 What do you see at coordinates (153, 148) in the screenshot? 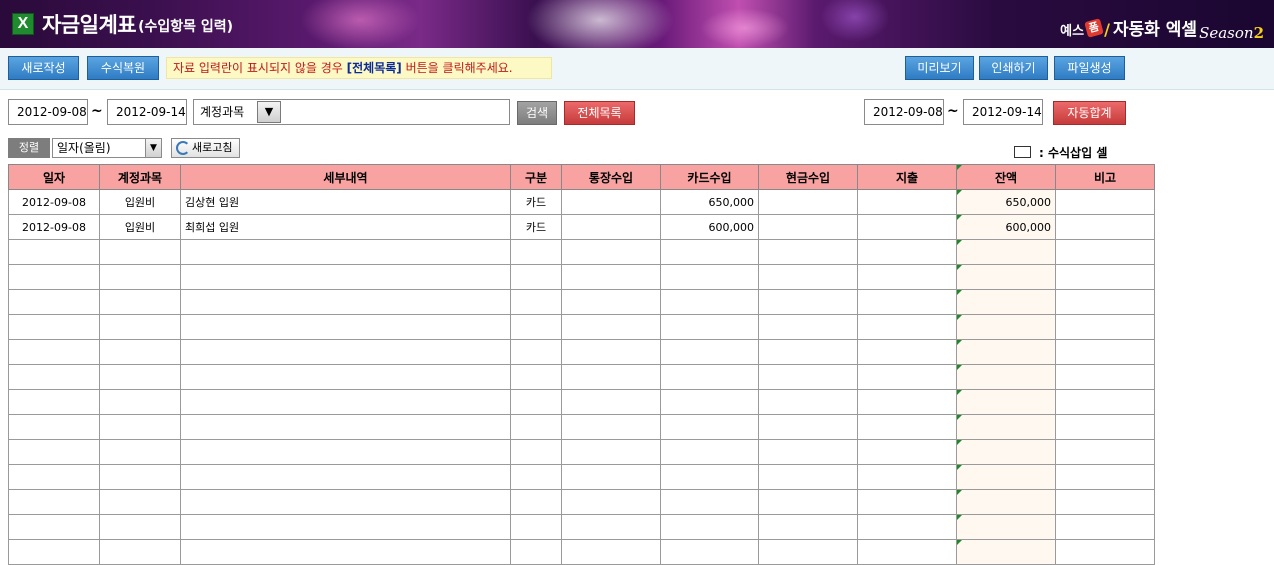
I see `chevron-down-icon: ▼` at bounding box center [153, 148].